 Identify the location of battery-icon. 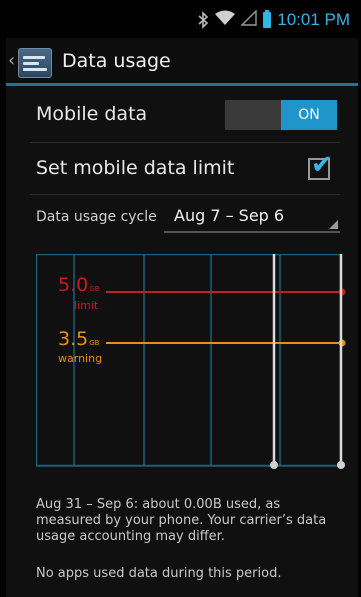
(267, 19).